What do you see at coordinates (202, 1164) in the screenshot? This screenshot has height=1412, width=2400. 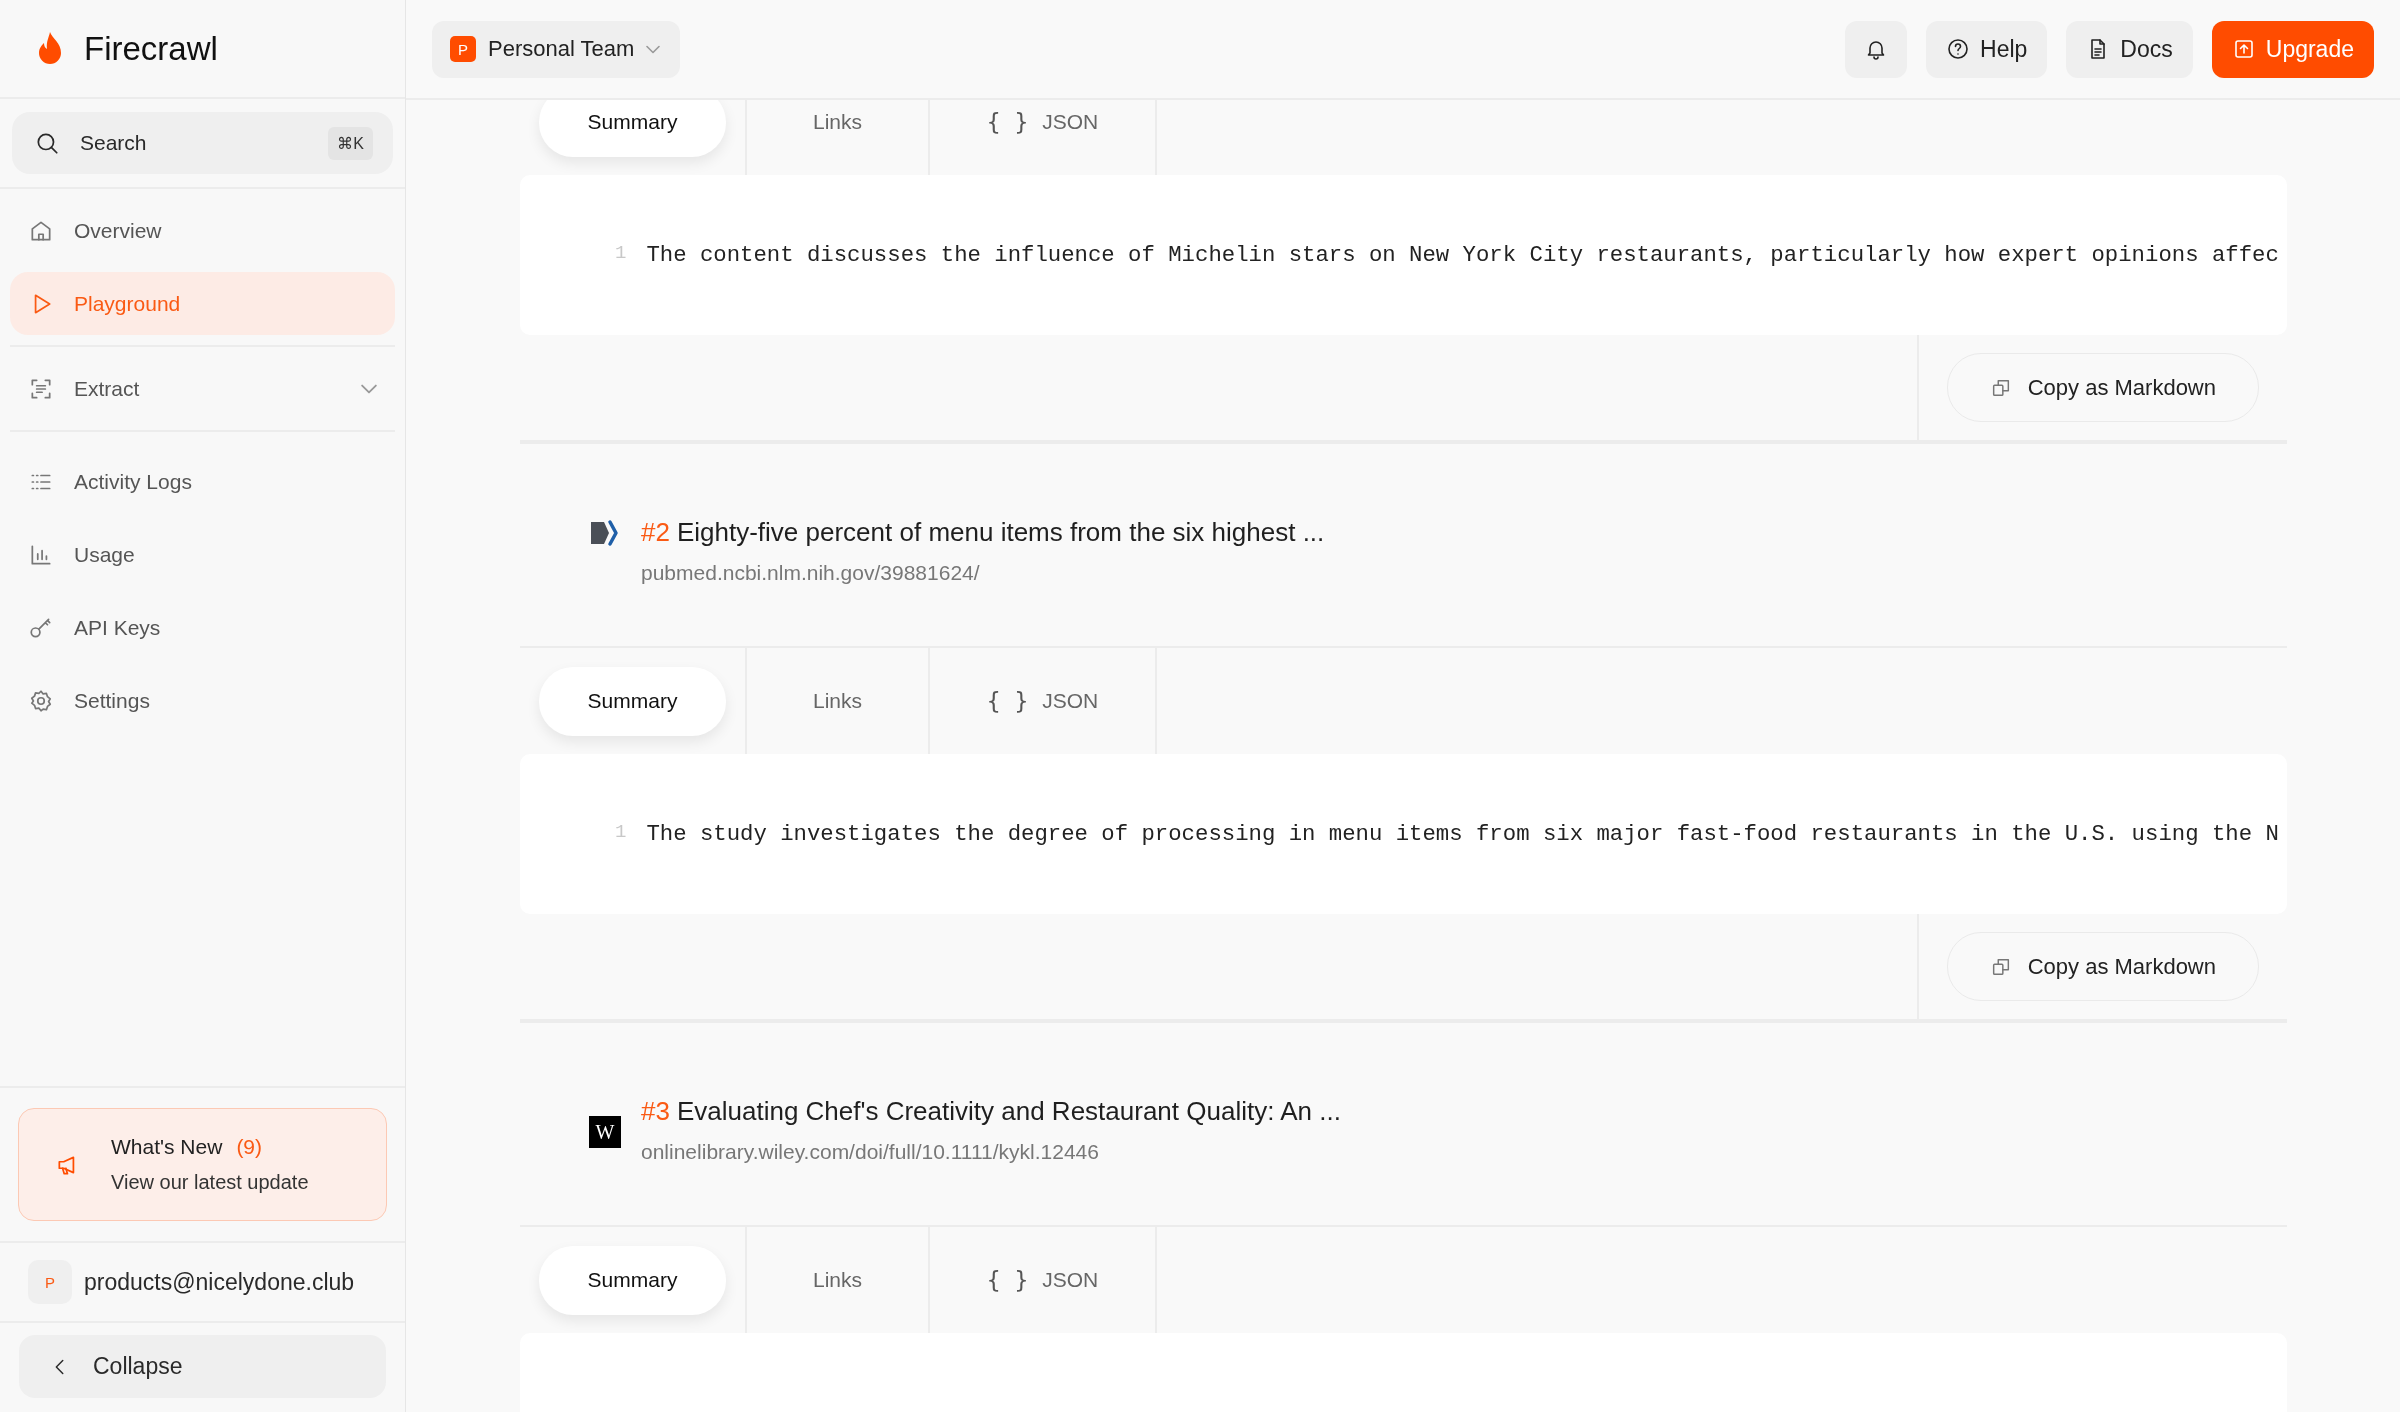 I see `whats-new-card: What's New (9) View our latest update` at bounding box center [202, 1164].